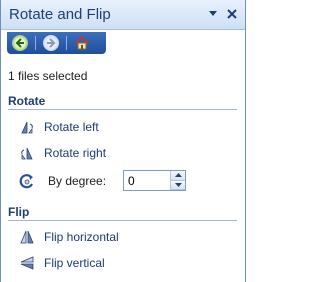 This screenshot has height=282, width=320. I want to click on rotate-degree-icon, so click(27, 181).